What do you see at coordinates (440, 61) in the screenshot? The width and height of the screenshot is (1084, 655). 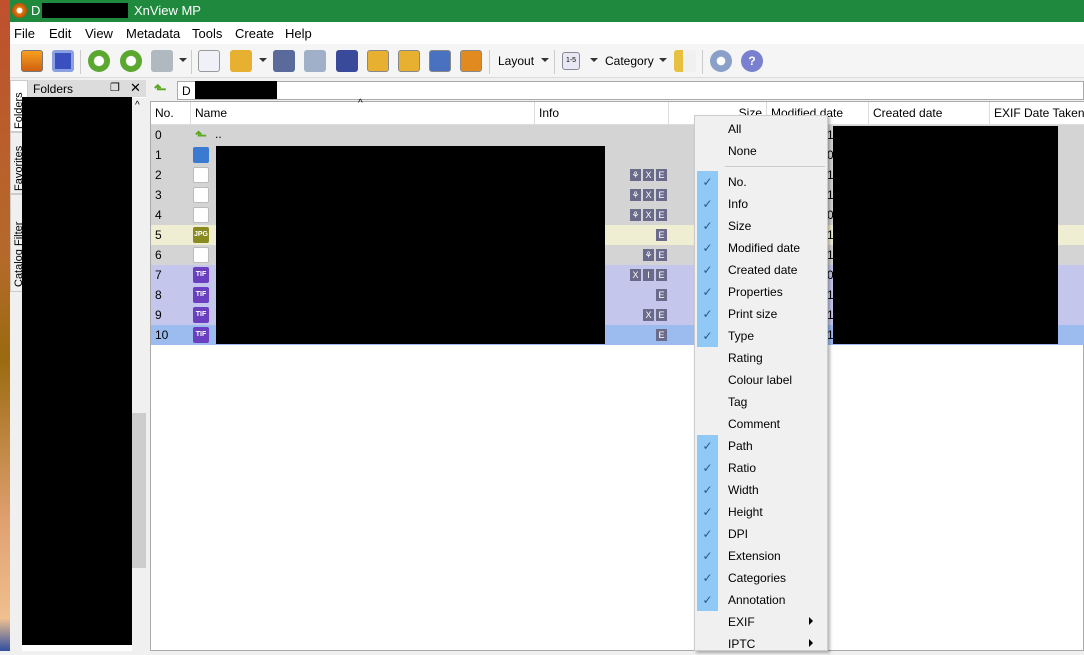 I see `screenshot-icon` at bounding box center [440, 61].